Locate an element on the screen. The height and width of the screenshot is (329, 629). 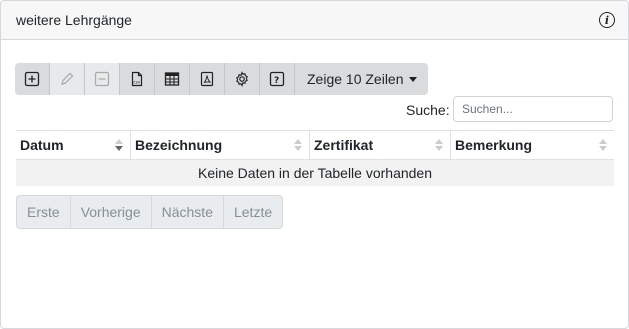
edit-icon is located at coordinates (67, 78).